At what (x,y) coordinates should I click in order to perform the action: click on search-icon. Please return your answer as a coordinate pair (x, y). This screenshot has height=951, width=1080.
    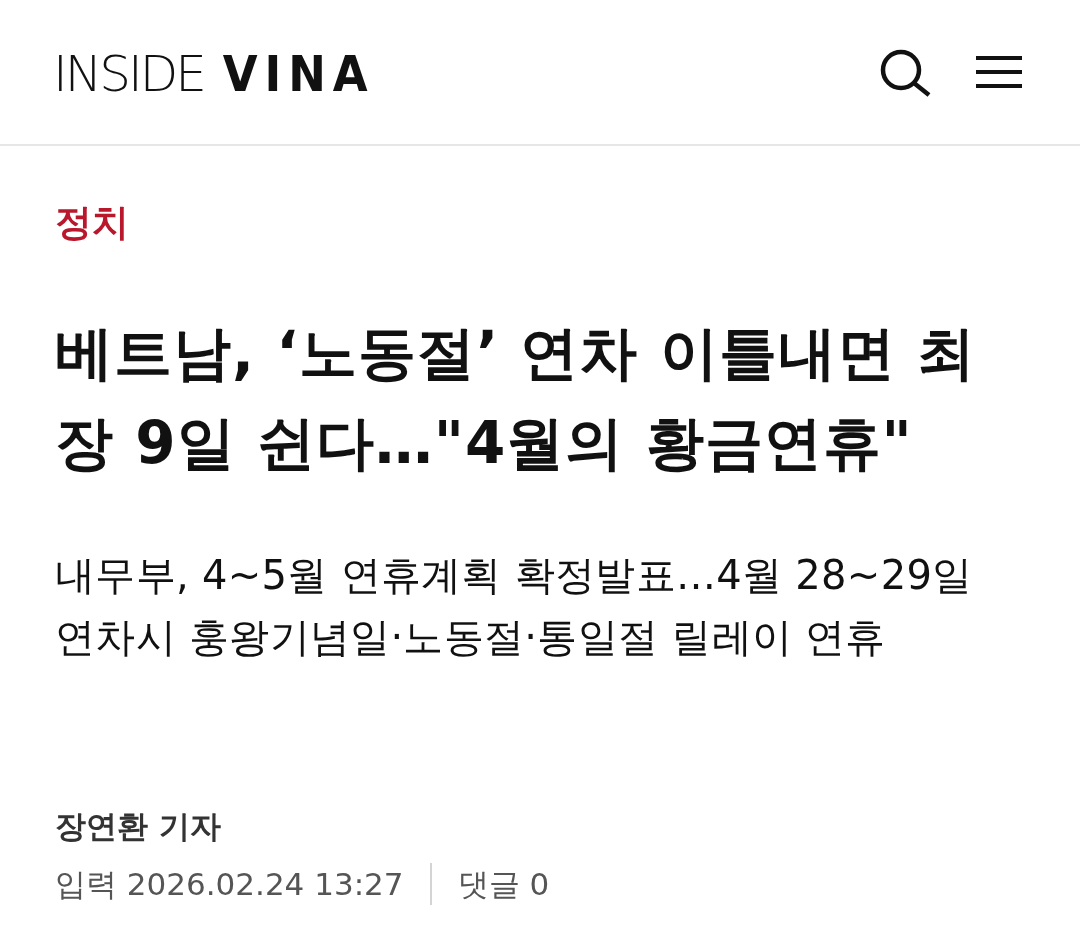
    Looking at the image, I should click on (906, 73).